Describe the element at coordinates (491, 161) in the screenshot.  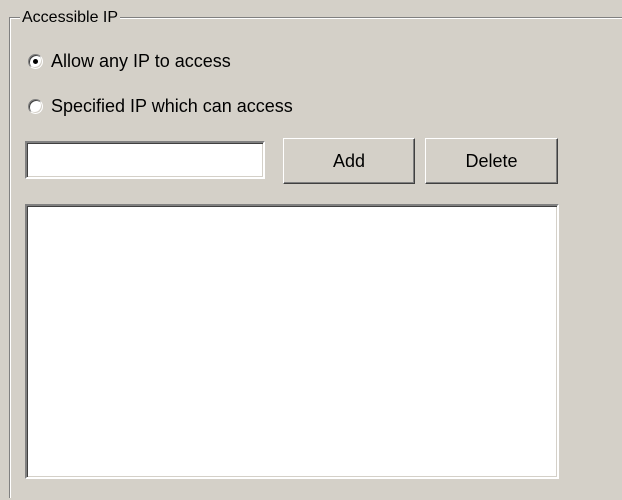
I see `delete-button: Delete` at that location.